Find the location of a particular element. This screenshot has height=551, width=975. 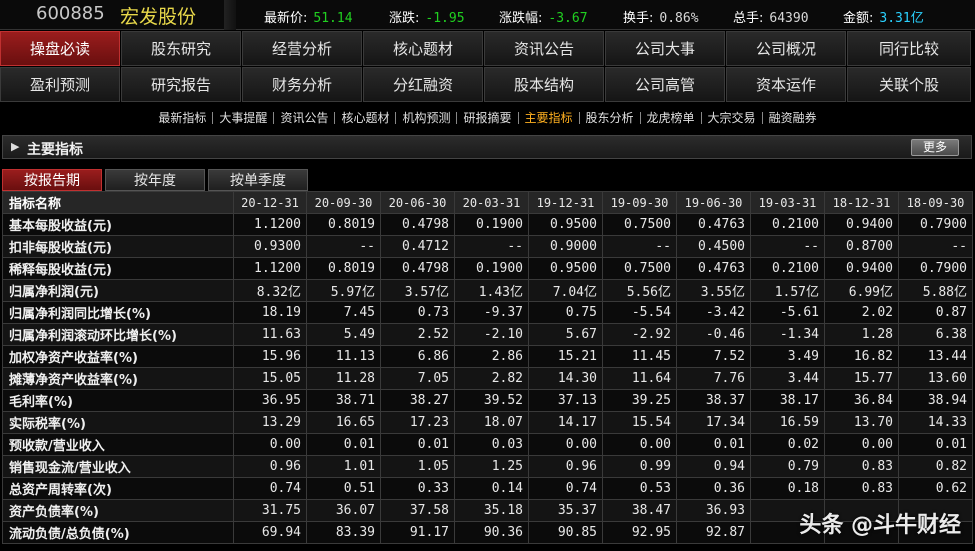

row-label: 销售现金流/营业收入 is located at coordinates (118, 466).